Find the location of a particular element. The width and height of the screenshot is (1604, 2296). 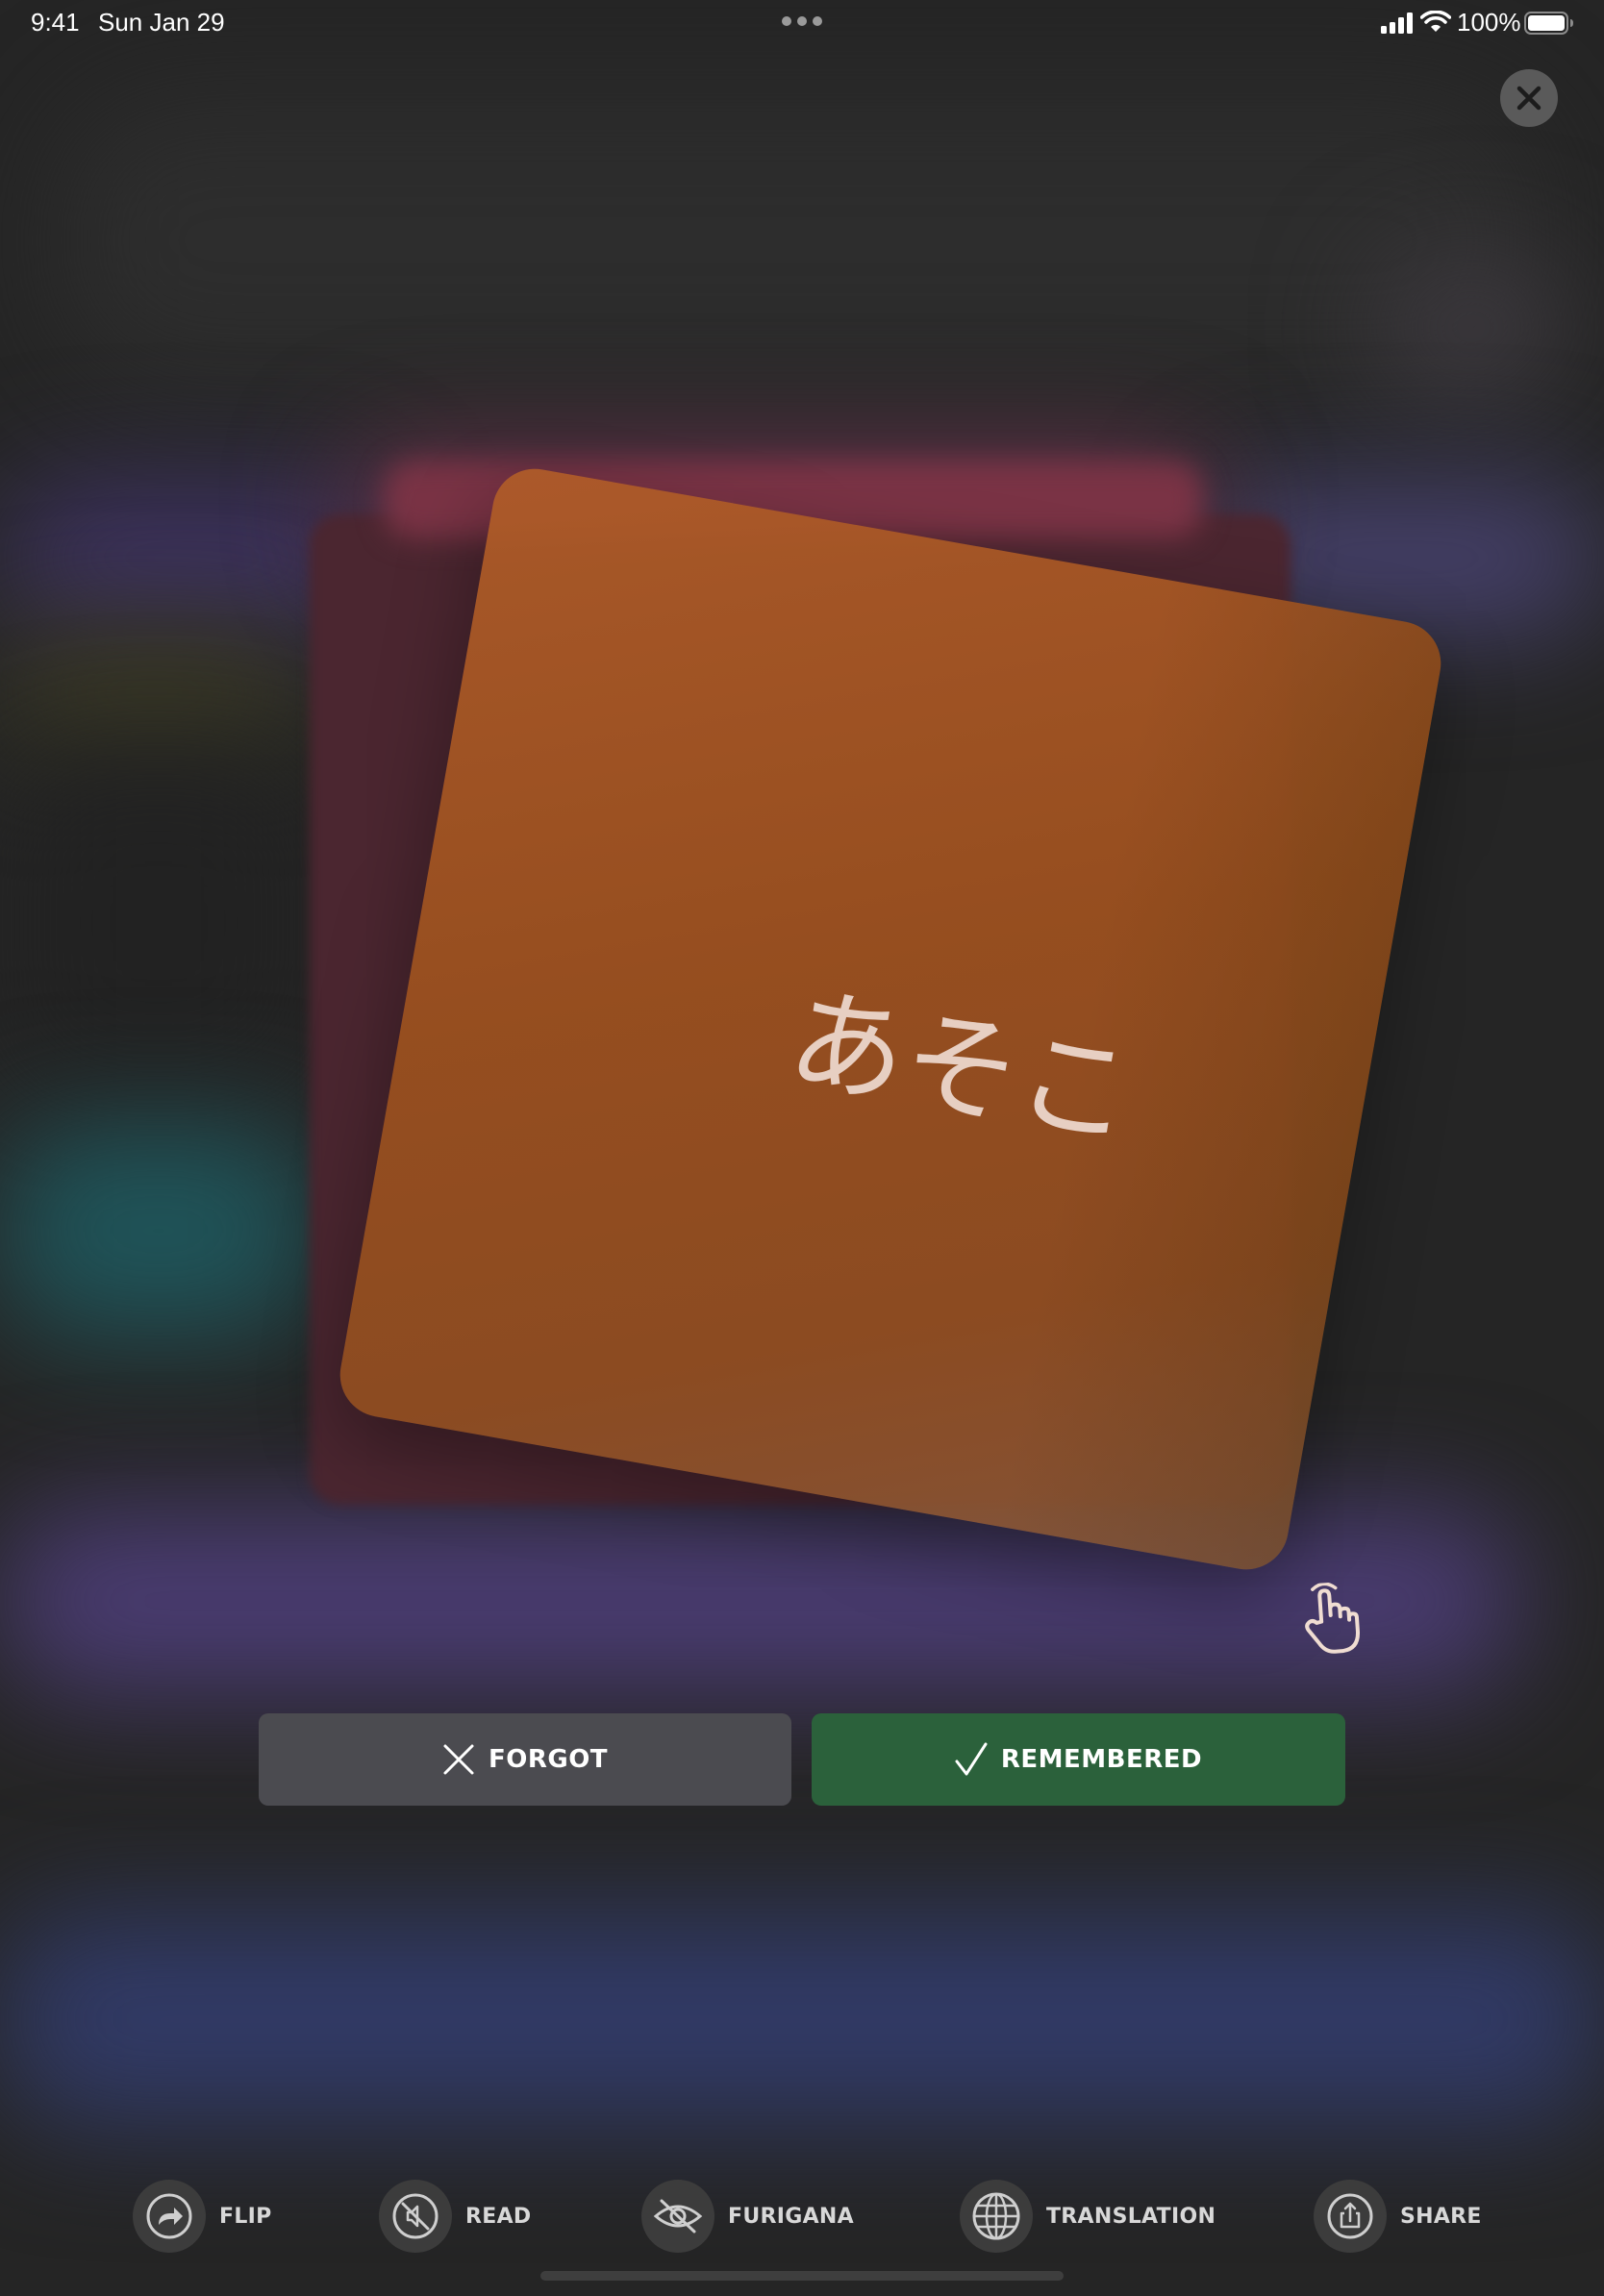

flip-button-circle is located at coordinates (169, 2216).